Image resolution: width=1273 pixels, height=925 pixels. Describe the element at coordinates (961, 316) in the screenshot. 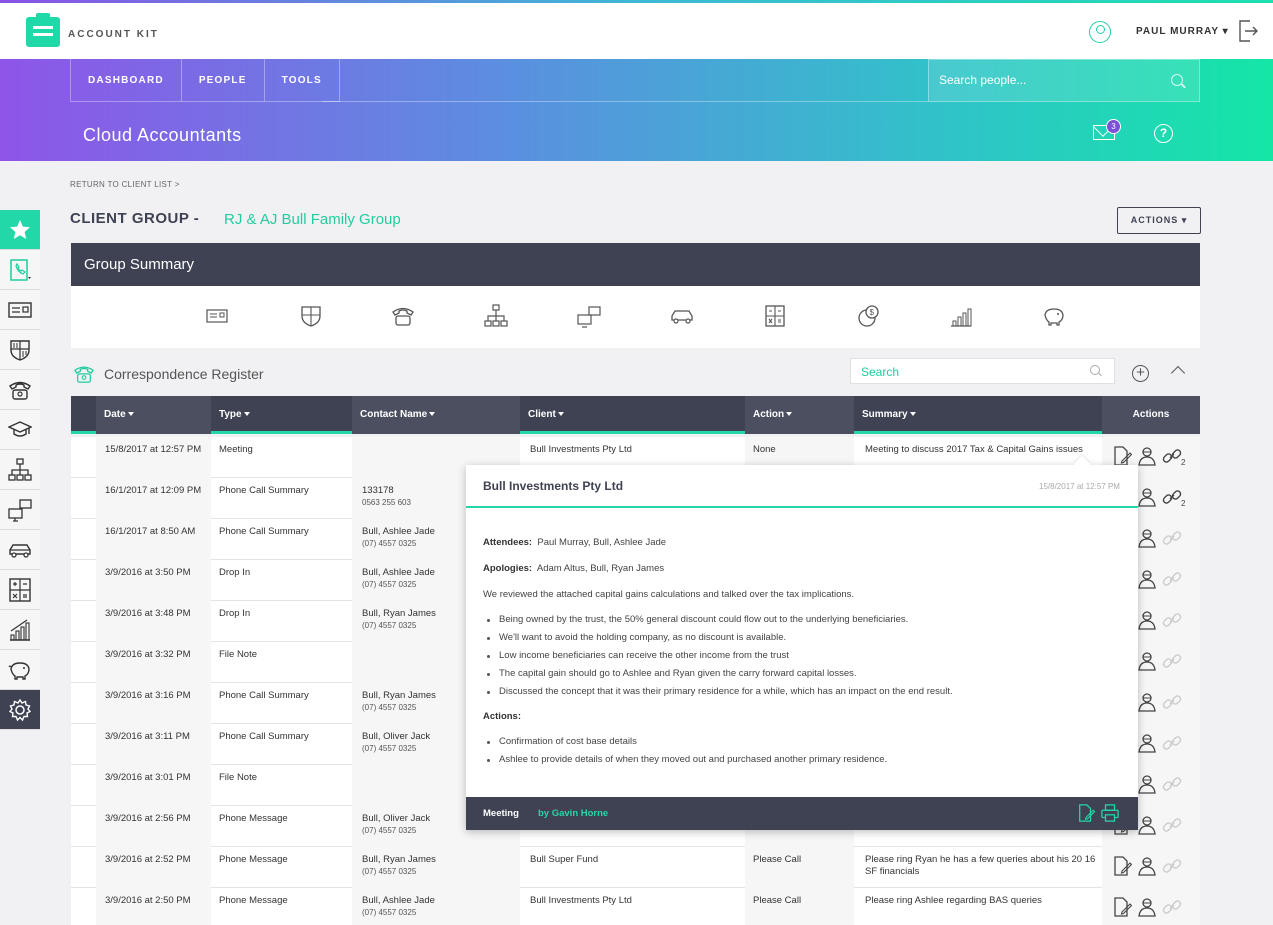

I see `bar-chart-icon` at that location.